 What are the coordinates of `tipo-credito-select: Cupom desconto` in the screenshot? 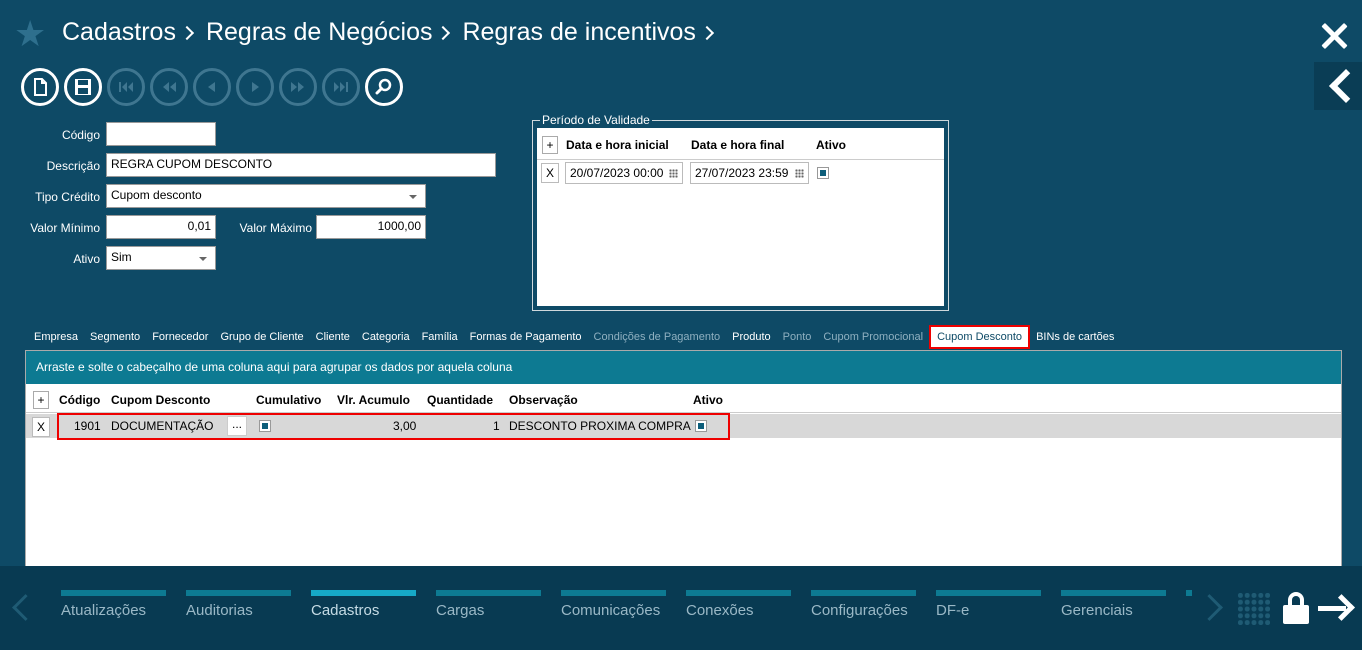 It's located at (266, 196).